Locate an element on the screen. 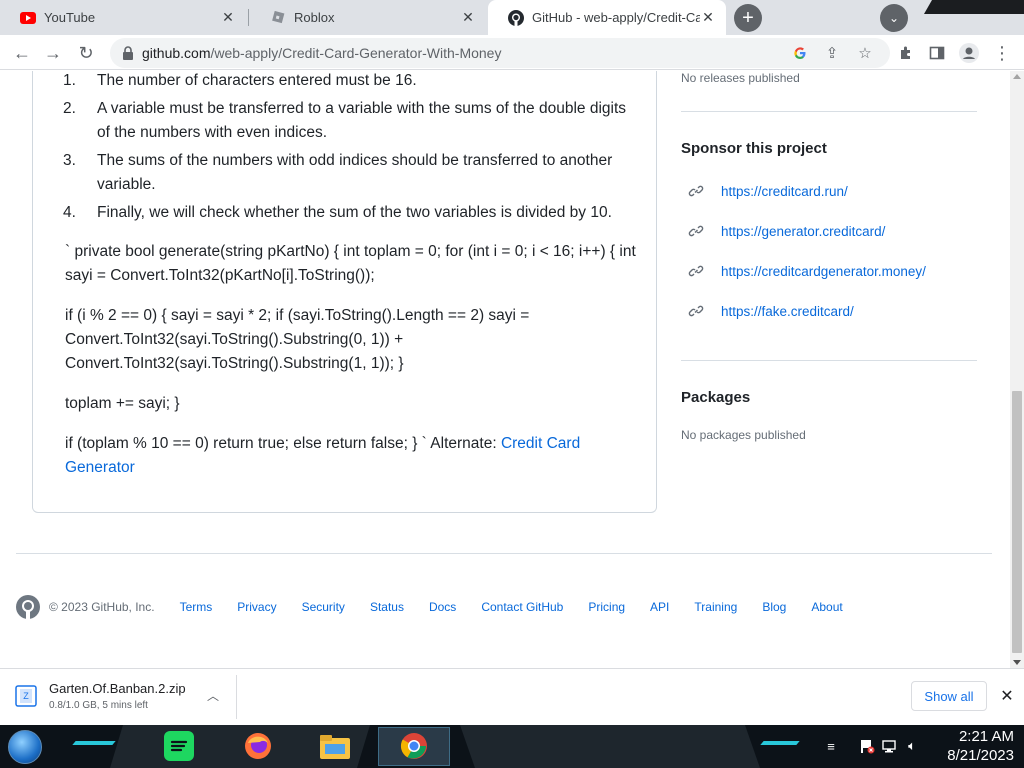 The height and width of the screenshot is (768, 1024). back-arrow-icon: ← is located at coordinates (22, 53).